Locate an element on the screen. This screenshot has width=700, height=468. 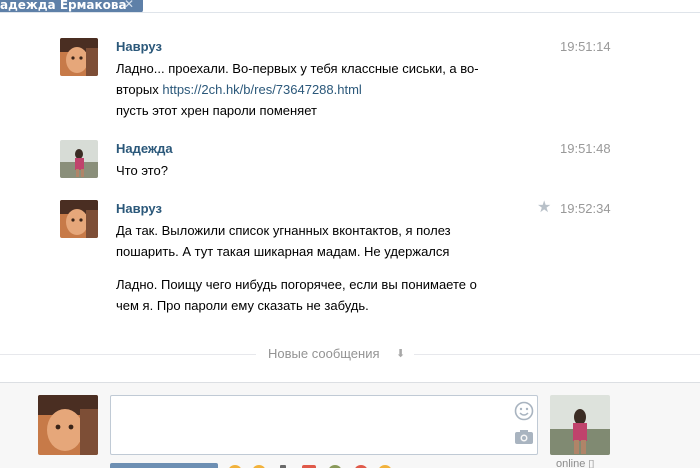
new-messages-divider: Новые сообщения ⬇ is located at coordinates (350, 354).